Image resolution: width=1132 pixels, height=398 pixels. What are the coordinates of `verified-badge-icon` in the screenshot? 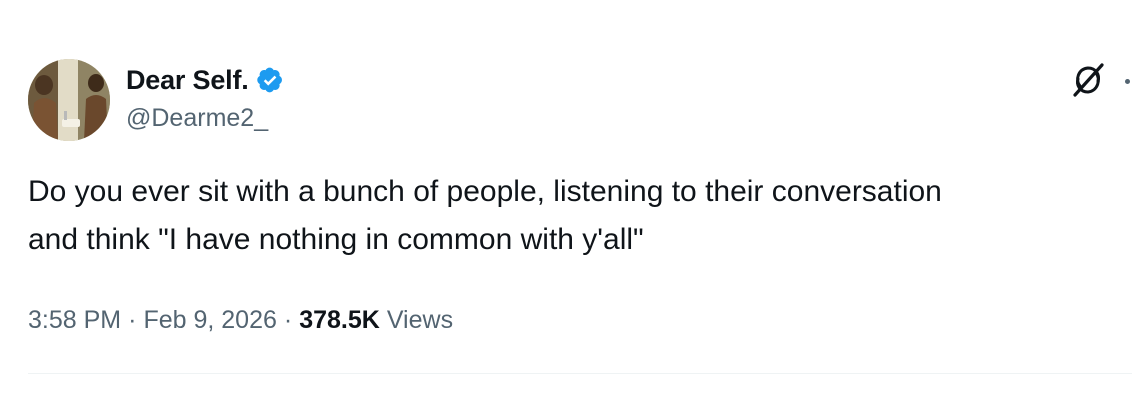 It's located at (270, 80).